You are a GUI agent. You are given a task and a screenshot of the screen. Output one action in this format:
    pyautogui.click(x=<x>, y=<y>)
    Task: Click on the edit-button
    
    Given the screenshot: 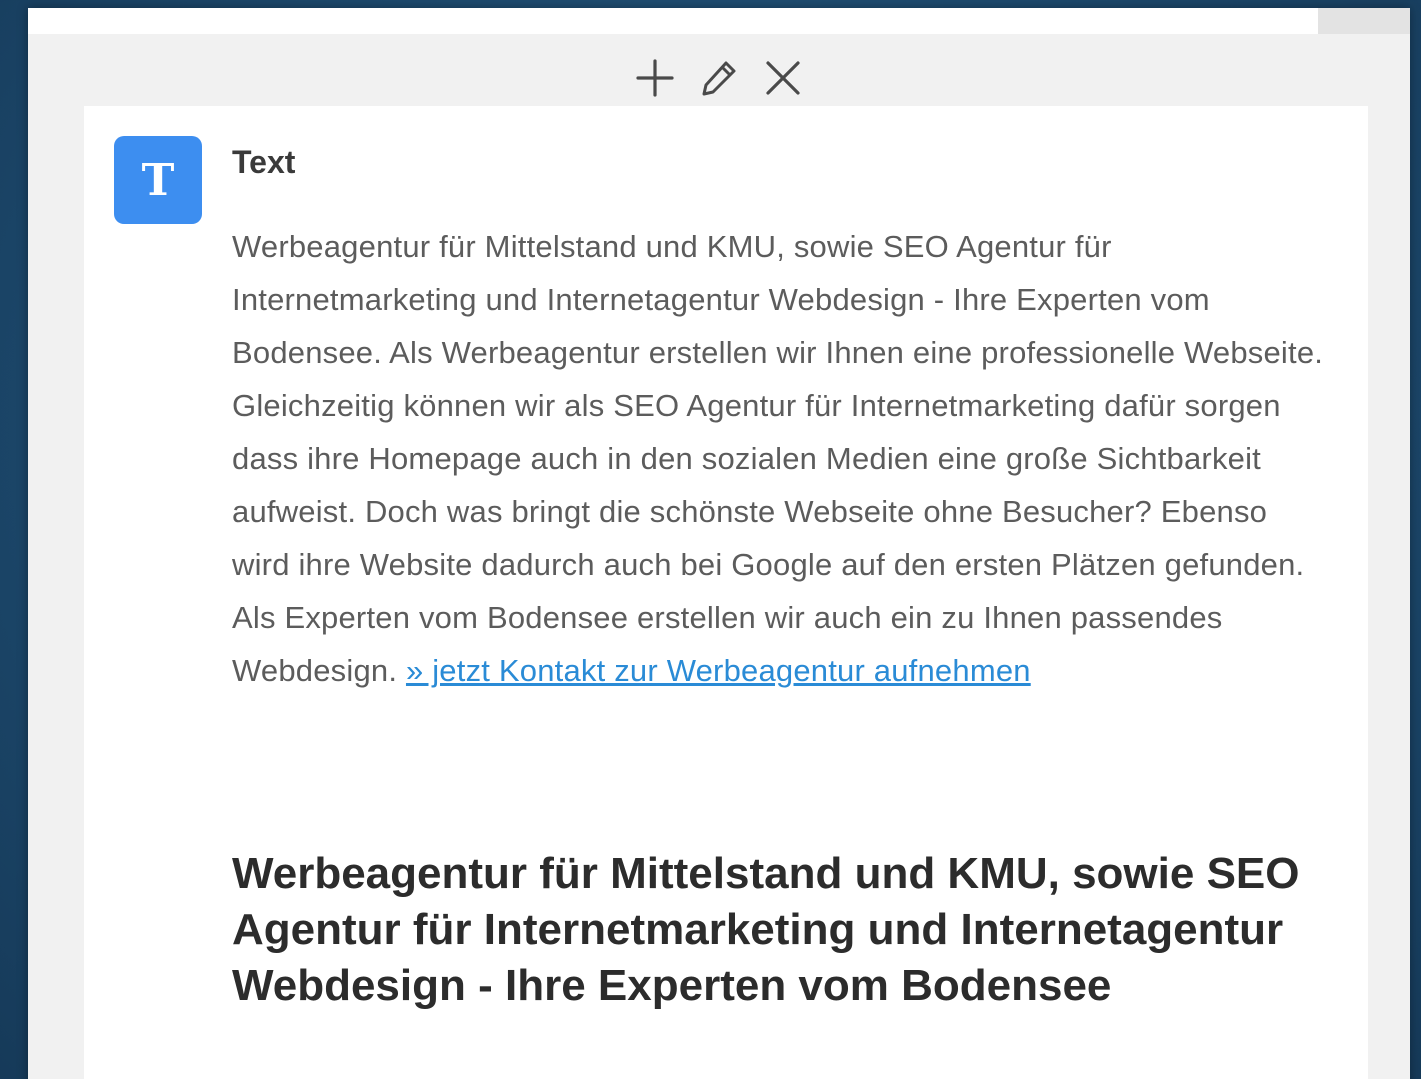 What is the action you would take?
    pyautogui.click(x=719, y=78)
    